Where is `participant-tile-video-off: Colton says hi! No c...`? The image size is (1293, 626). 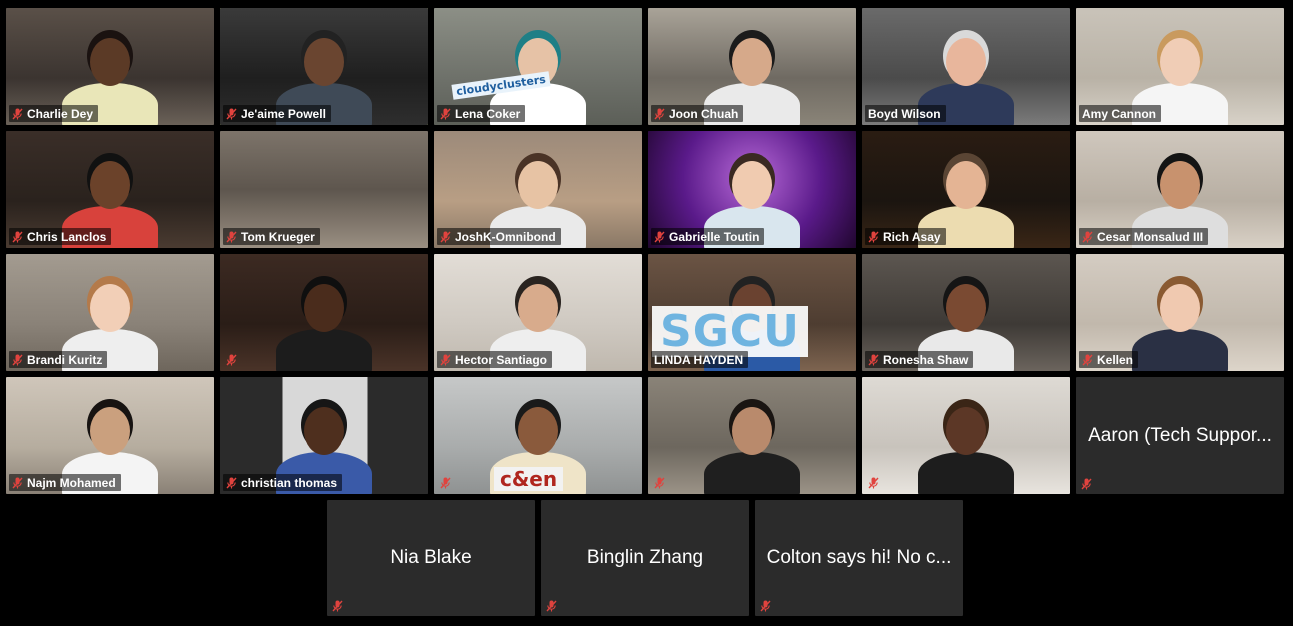 participant-tile-video-off: Colton says hi! No c... is located at coordinates (859, 558).